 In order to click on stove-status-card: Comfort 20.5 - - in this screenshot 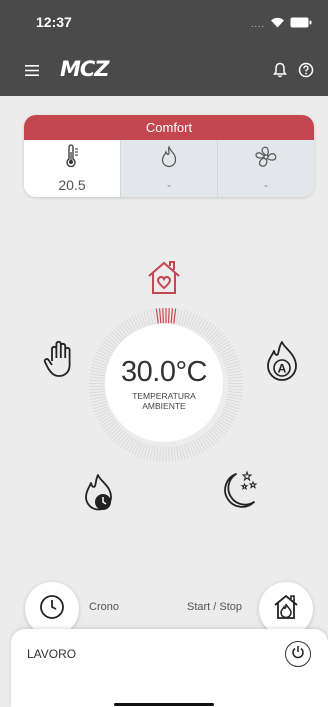, I will do `click(169, 156)`.